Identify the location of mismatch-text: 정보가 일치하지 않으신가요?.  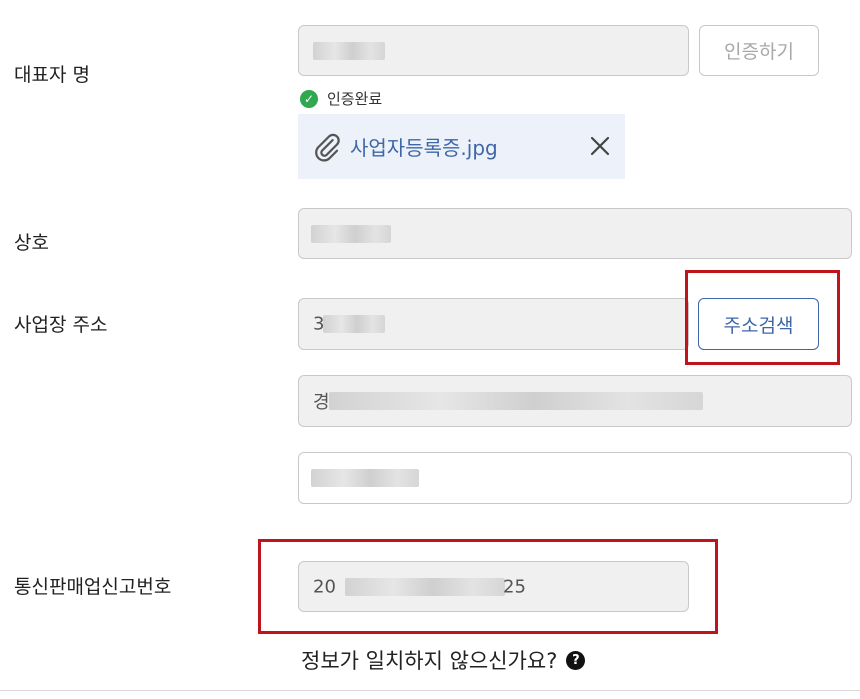
(429, 661).